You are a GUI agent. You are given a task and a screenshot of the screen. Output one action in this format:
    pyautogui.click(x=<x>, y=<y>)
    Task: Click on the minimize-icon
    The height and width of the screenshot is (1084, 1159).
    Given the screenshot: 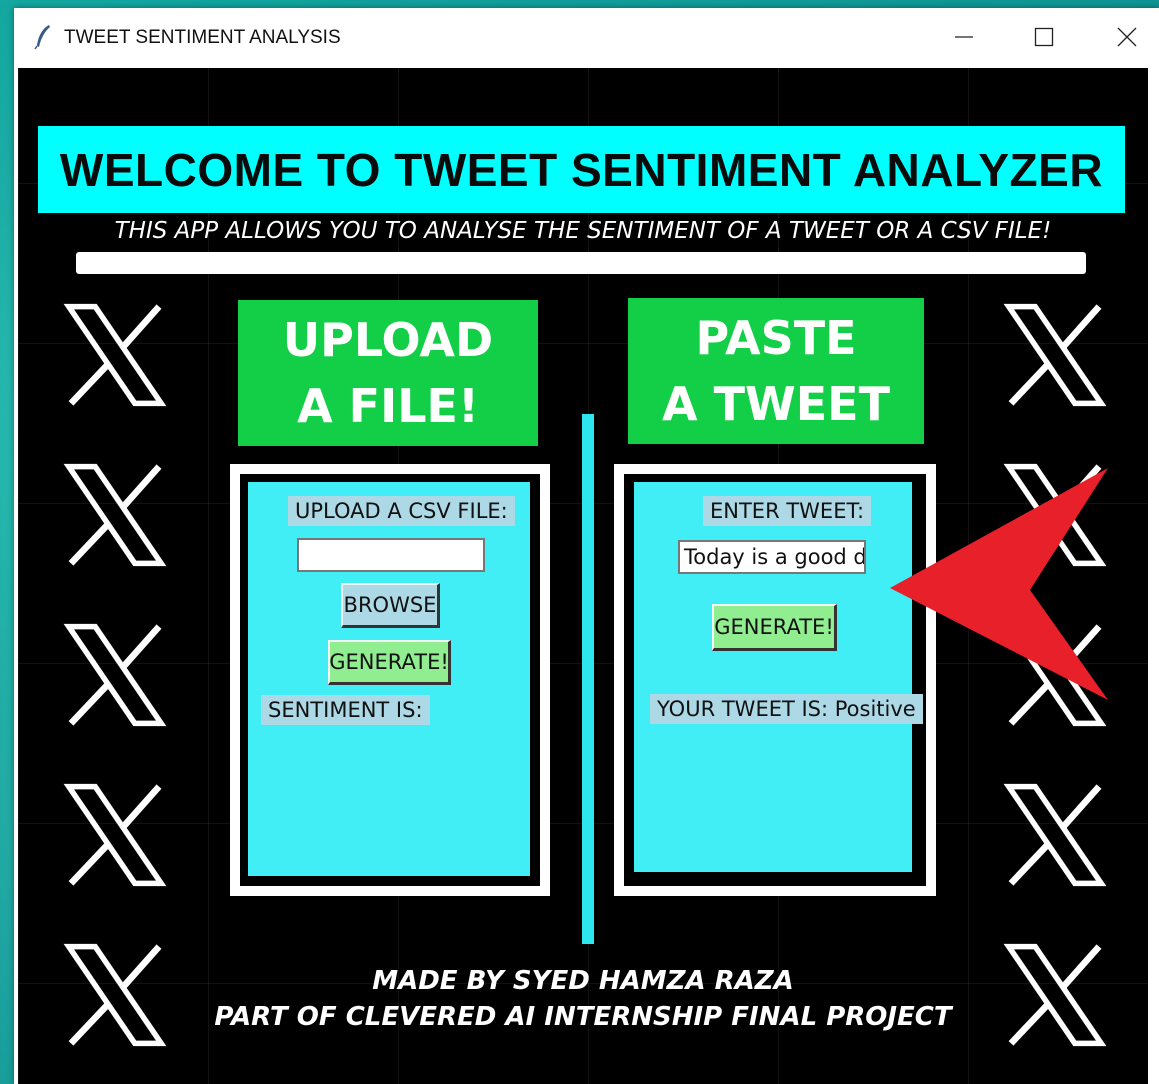 What is the action you would take?
    pyautogui.click(x=964, y=37)
    